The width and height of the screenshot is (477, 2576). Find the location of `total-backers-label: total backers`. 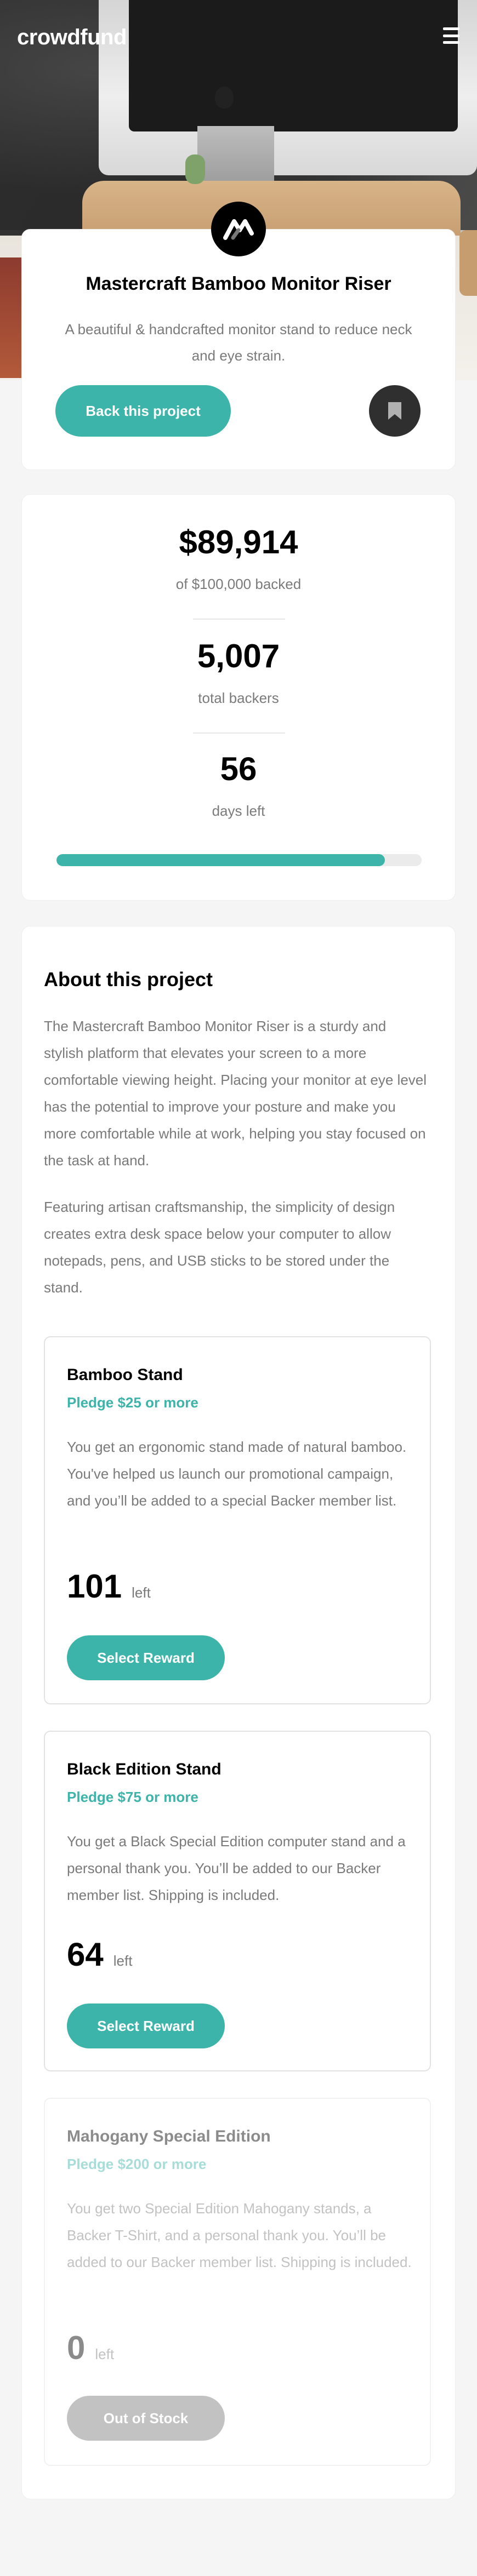

total-backers-label: total backers is located at coordinates (238, 698).